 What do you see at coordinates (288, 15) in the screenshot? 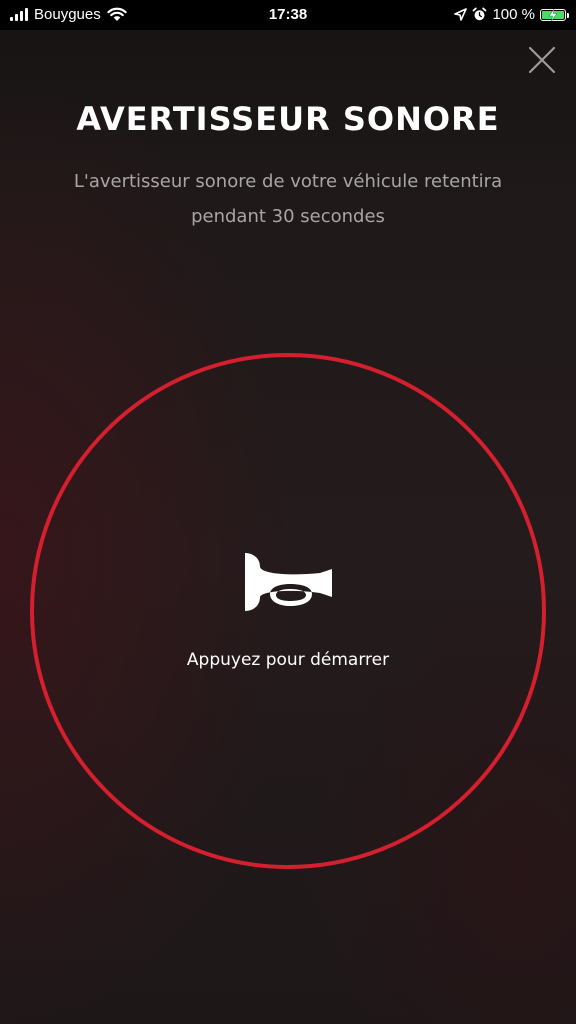
I see `status-bar: Bouygues 17:38 100 %` at bounding box center [288, 15].